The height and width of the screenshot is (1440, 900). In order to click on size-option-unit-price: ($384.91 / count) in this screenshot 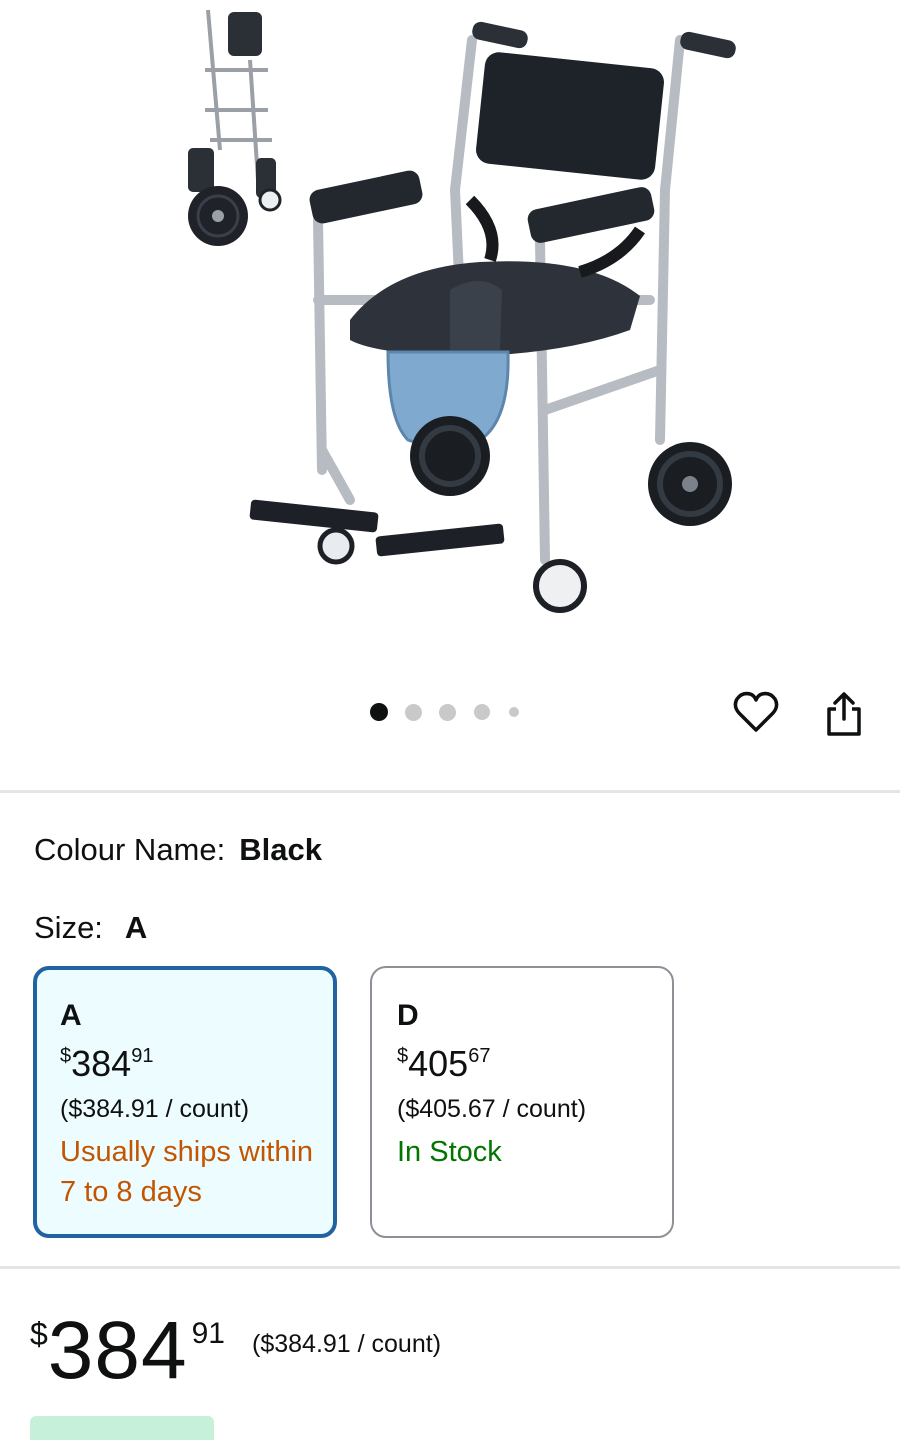, I will do `click(155, 1109)`.